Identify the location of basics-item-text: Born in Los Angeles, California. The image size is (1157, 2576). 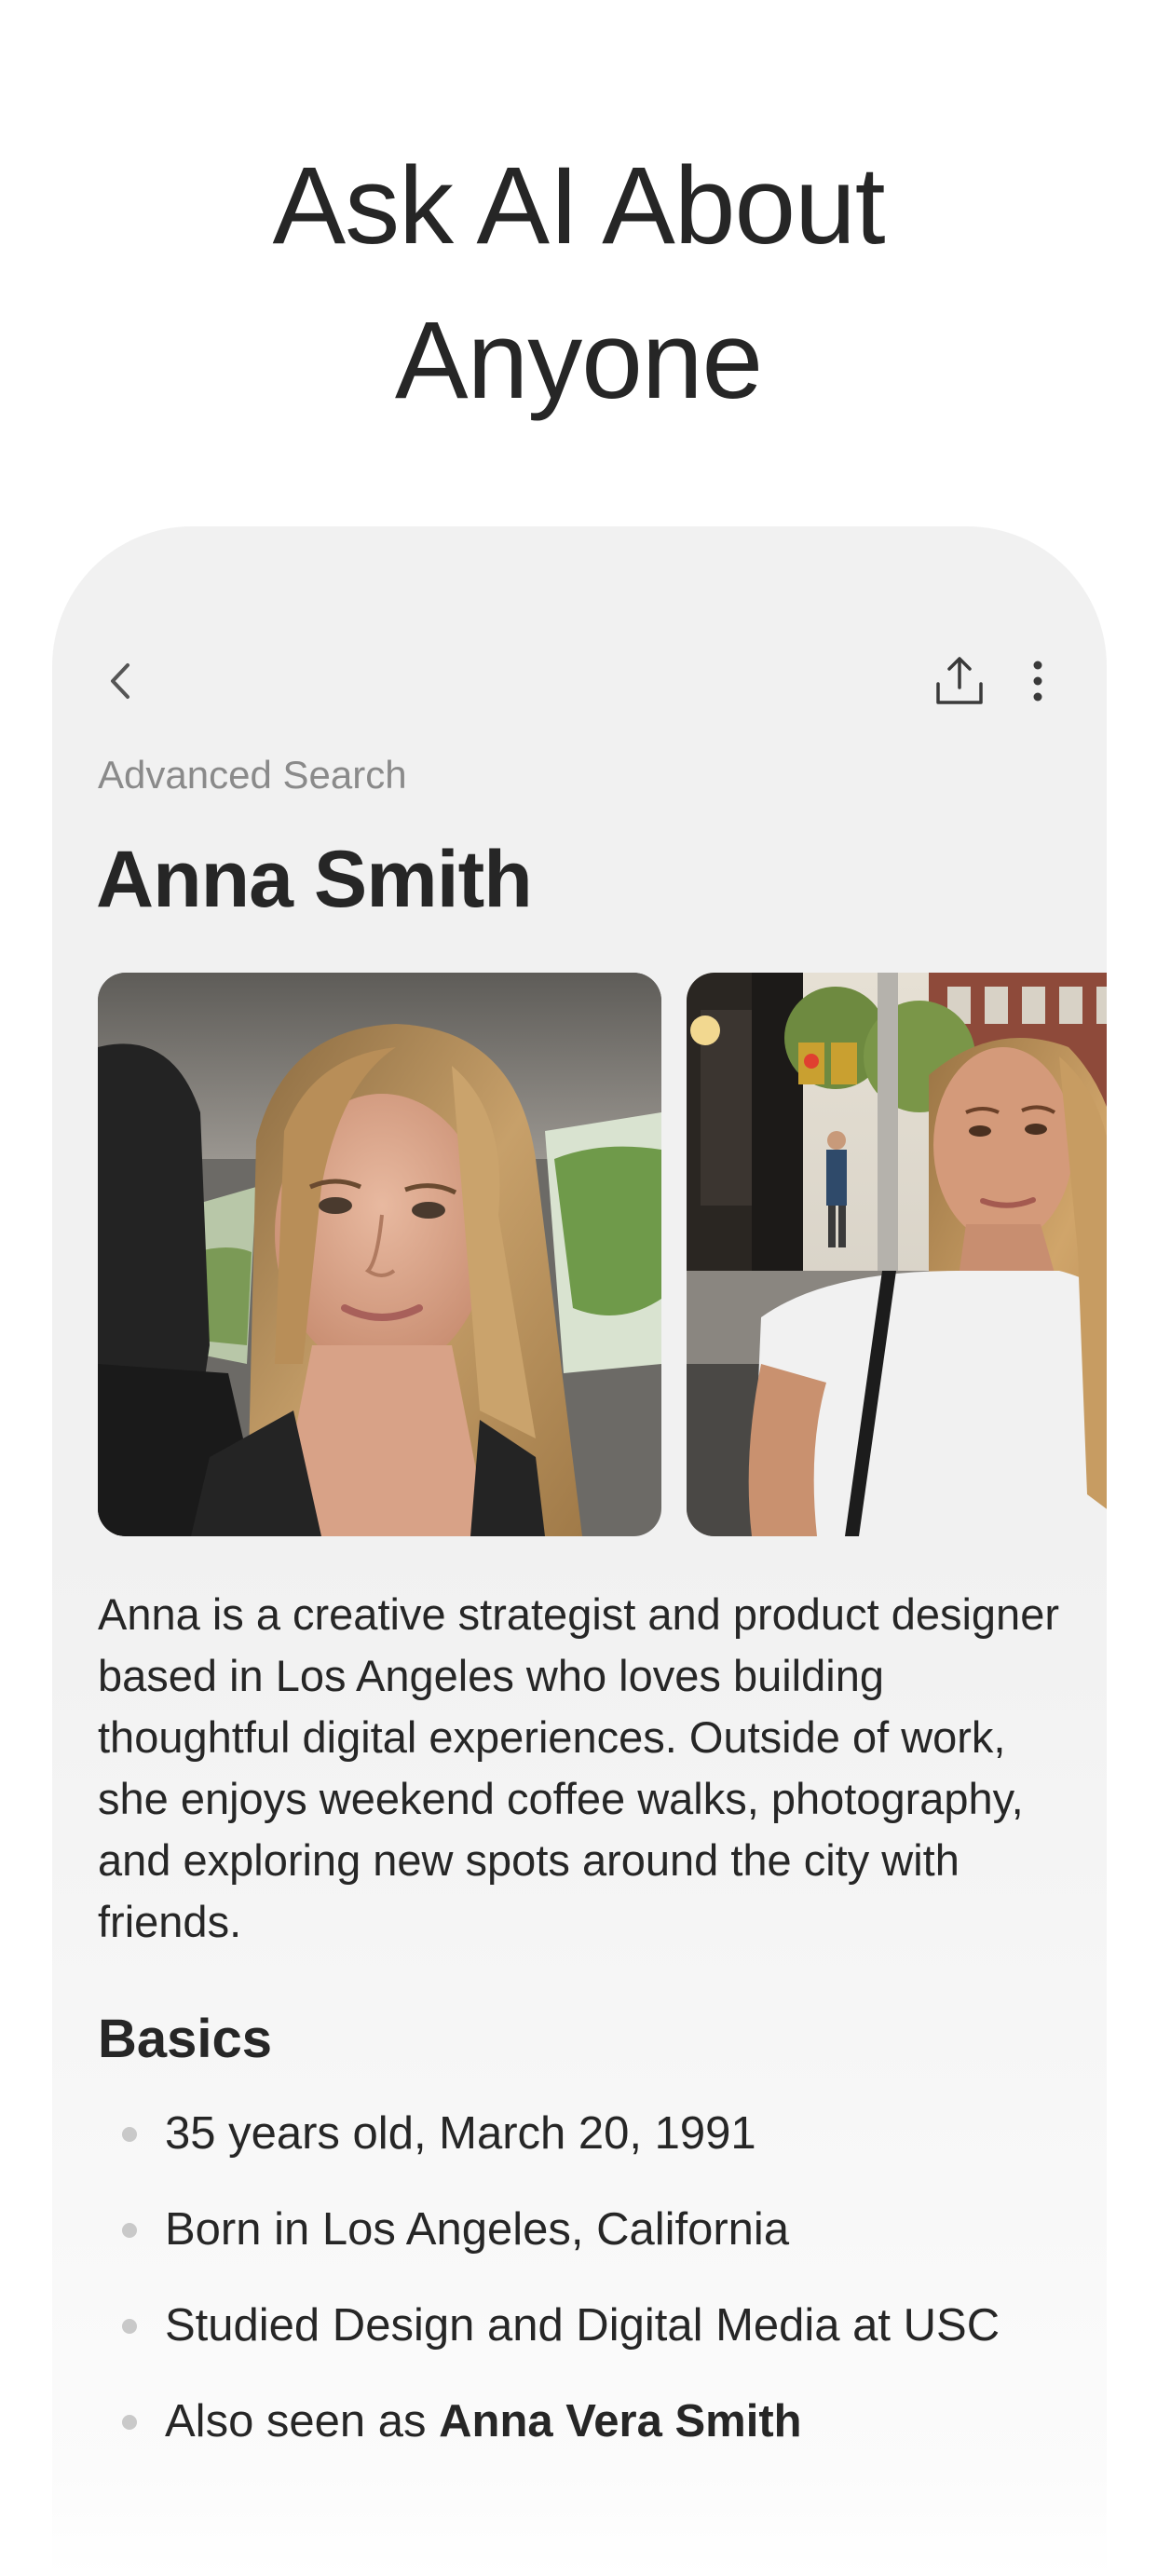
(477, 2229).